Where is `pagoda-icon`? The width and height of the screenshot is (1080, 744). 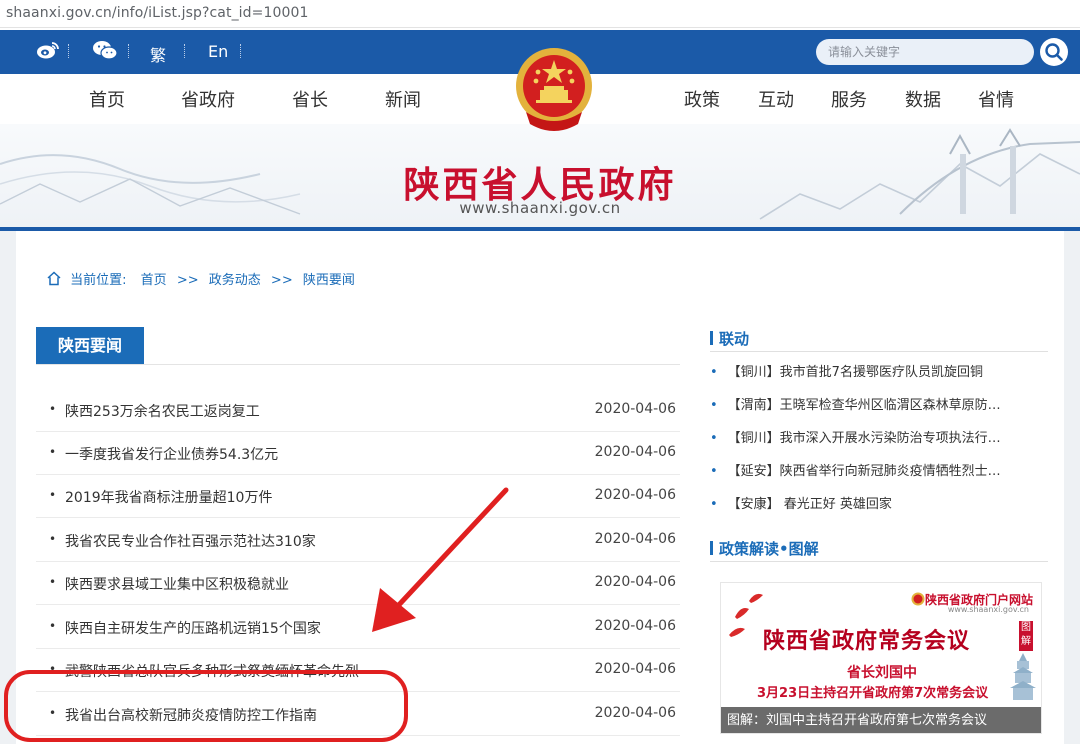 pagoda-icon is located at coordinates (1023, 676).